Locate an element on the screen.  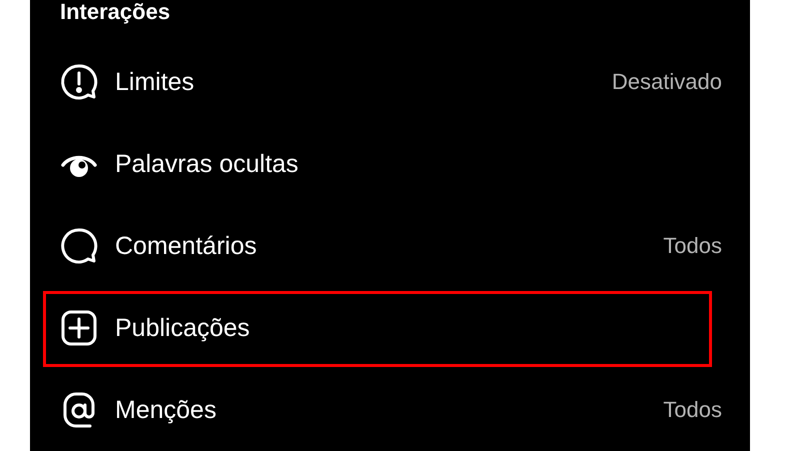
speech-bubble-icon is located at coordinates (79, 246).